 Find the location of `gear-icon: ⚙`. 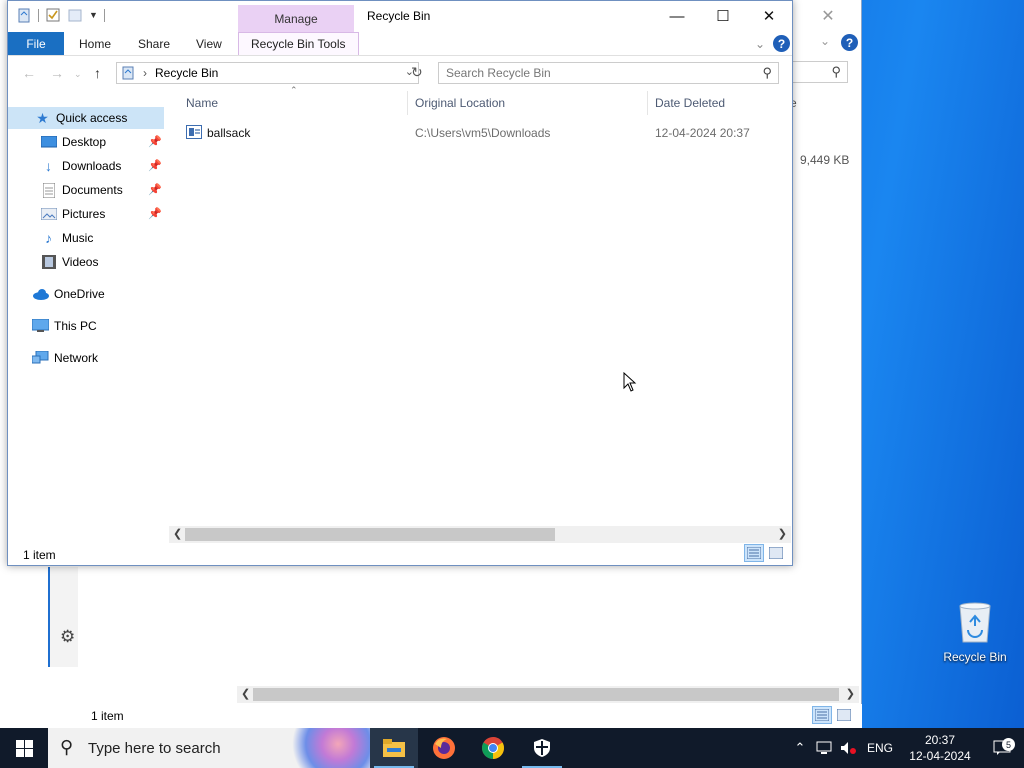

gear-icon: ⚙ is located at coordinates (67, 637).